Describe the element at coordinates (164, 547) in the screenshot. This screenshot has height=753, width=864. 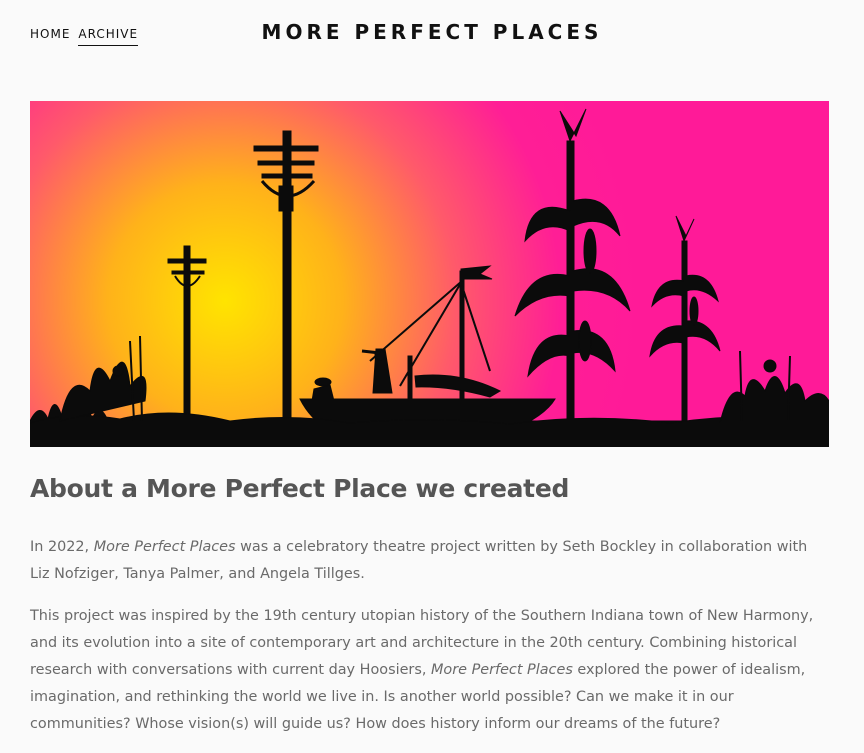
I see `p1-title: More Perfect Places` at that location.